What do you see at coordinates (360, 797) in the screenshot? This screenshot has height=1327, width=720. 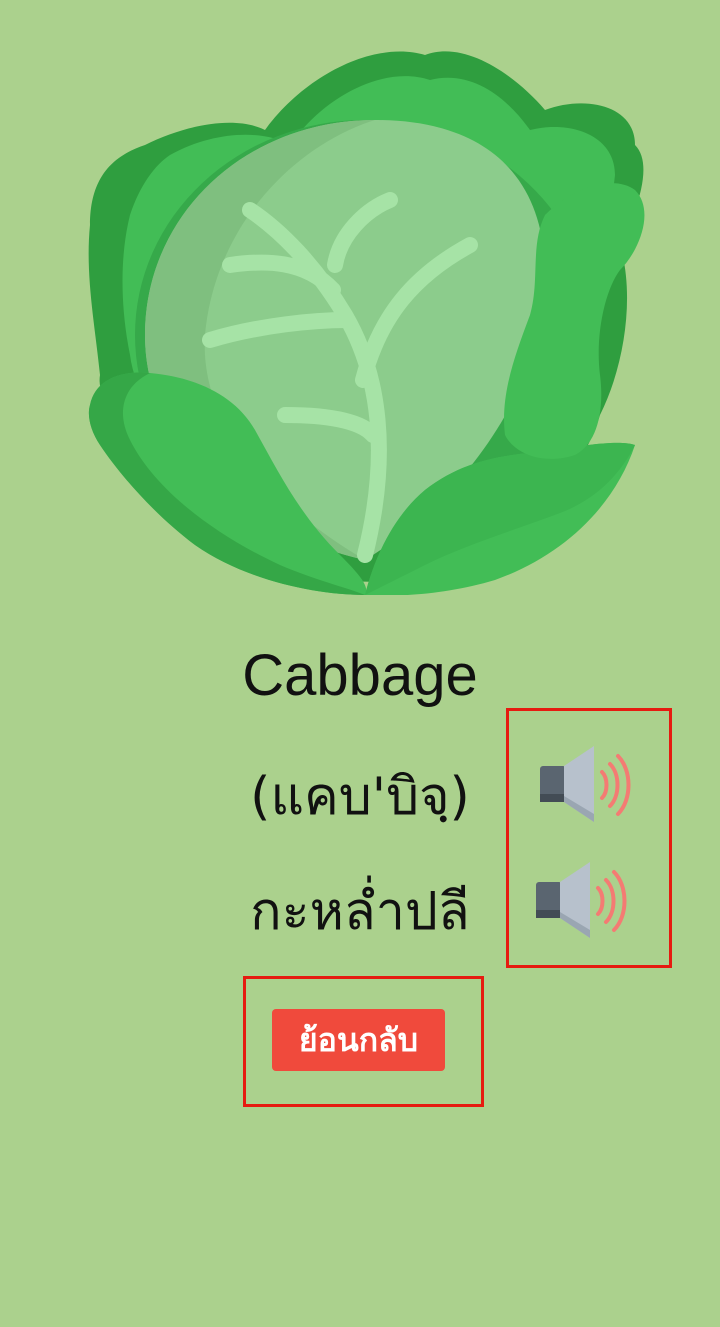 I see `phonetic-transcription: (แคบ'บิจฺ)` at bounding box center [360, 797].